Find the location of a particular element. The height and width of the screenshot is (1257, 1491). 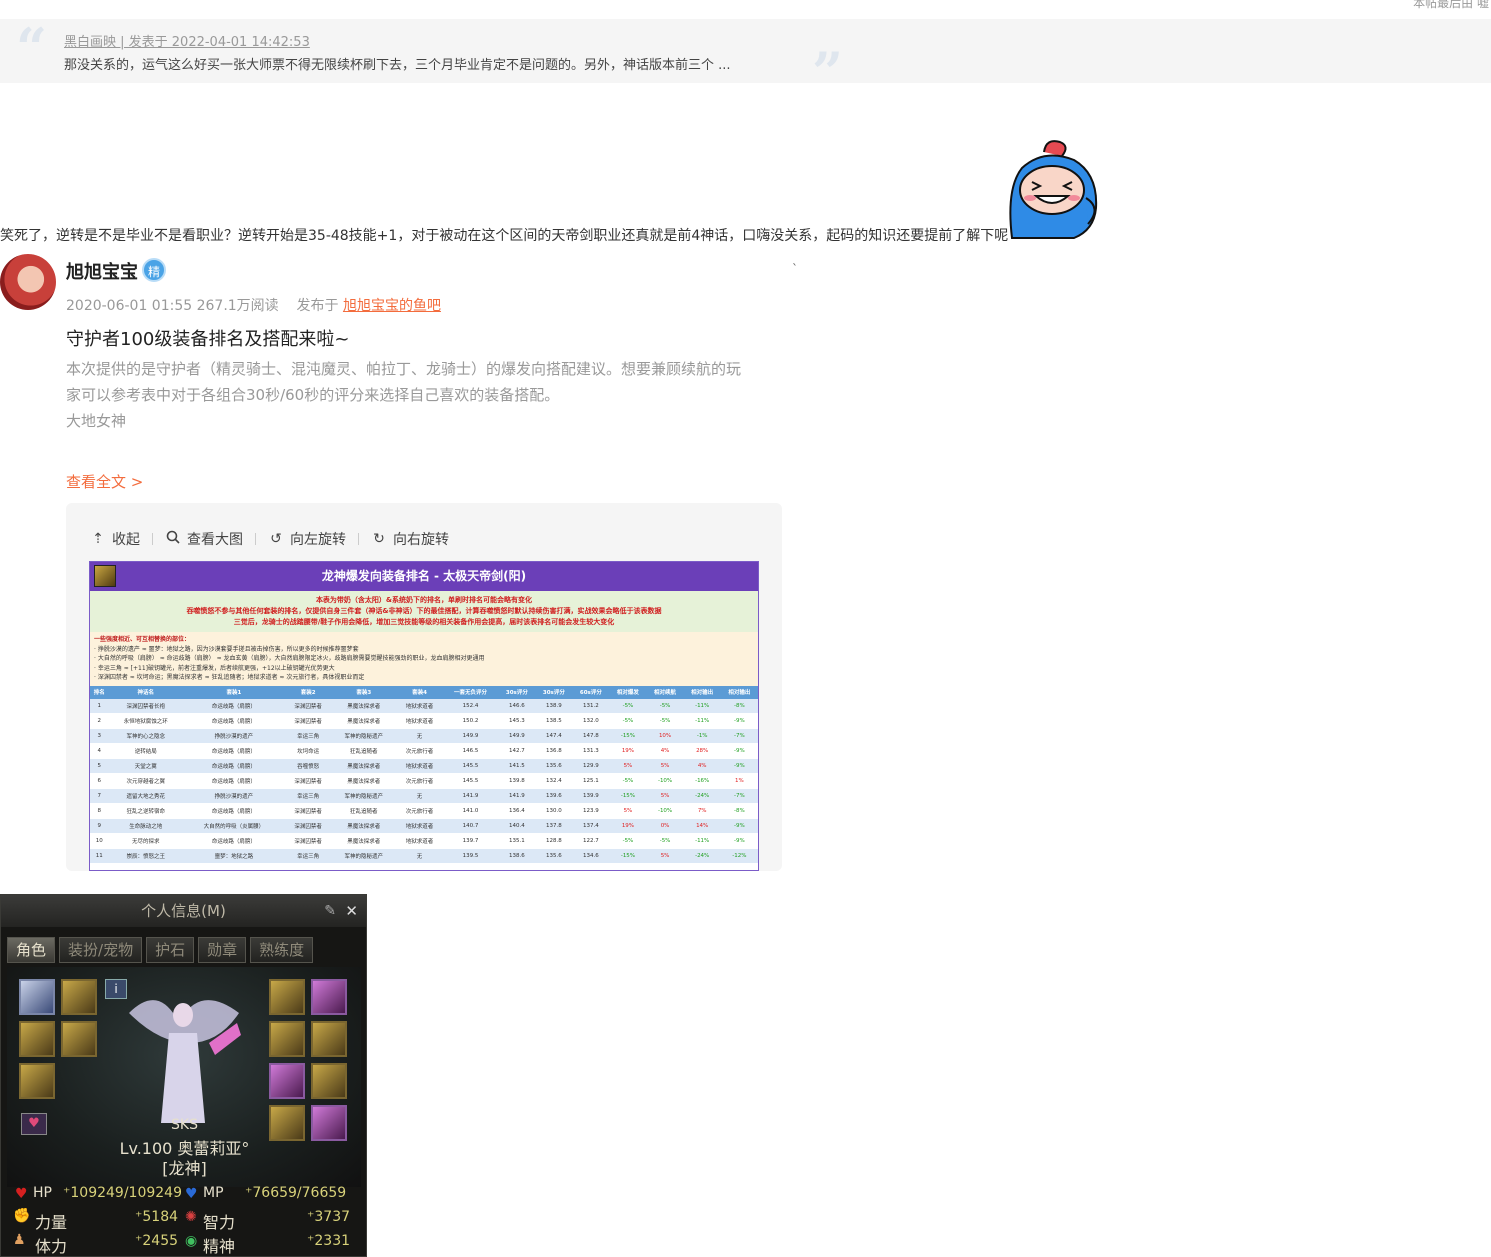

window-title: 个人信息(M) is located at coordinates (183, 911).